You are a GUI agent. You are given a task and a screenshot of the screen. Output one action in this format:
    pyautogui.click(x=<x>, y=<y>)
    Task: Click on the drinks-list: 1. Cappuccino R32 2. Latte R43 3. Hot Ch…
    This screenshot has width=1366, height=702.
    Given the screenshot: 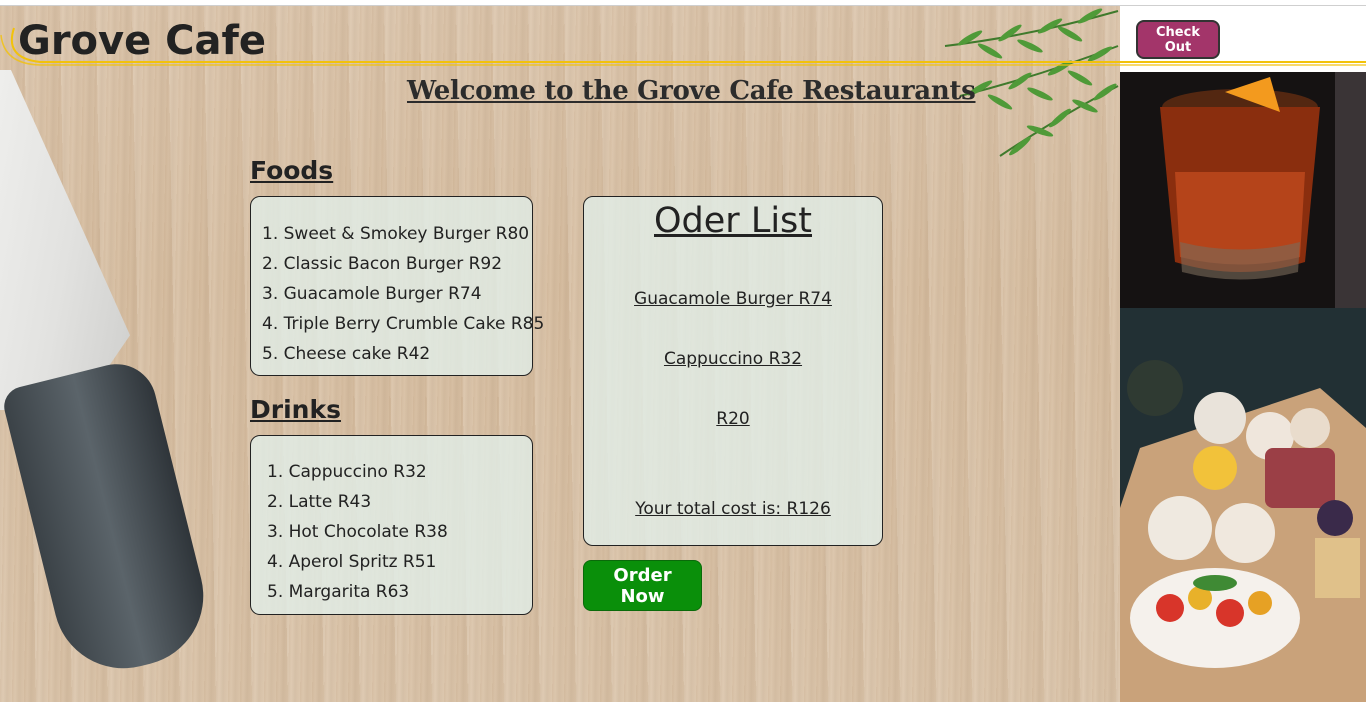 What is the action you would take?
    pyautogui.click(x=399, y=532)
    